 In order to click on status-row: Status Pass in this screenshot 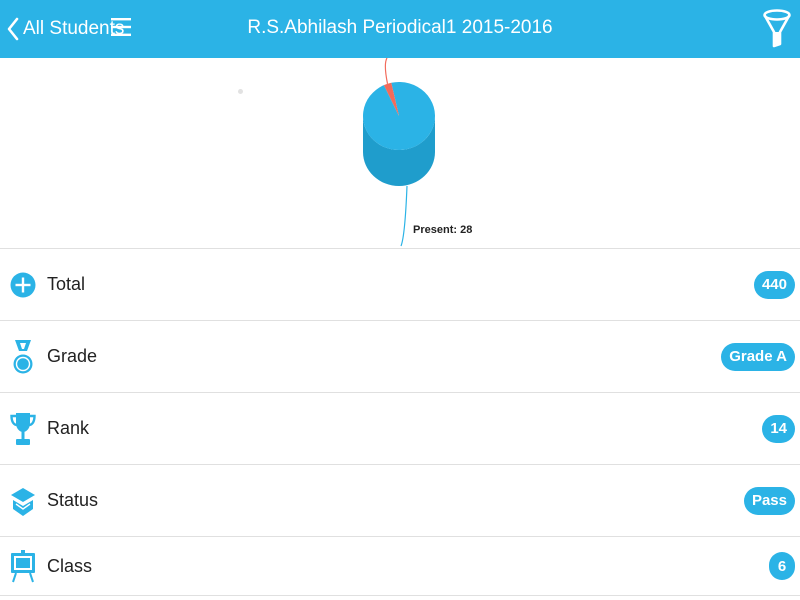, I will do `click(400, 500)`.